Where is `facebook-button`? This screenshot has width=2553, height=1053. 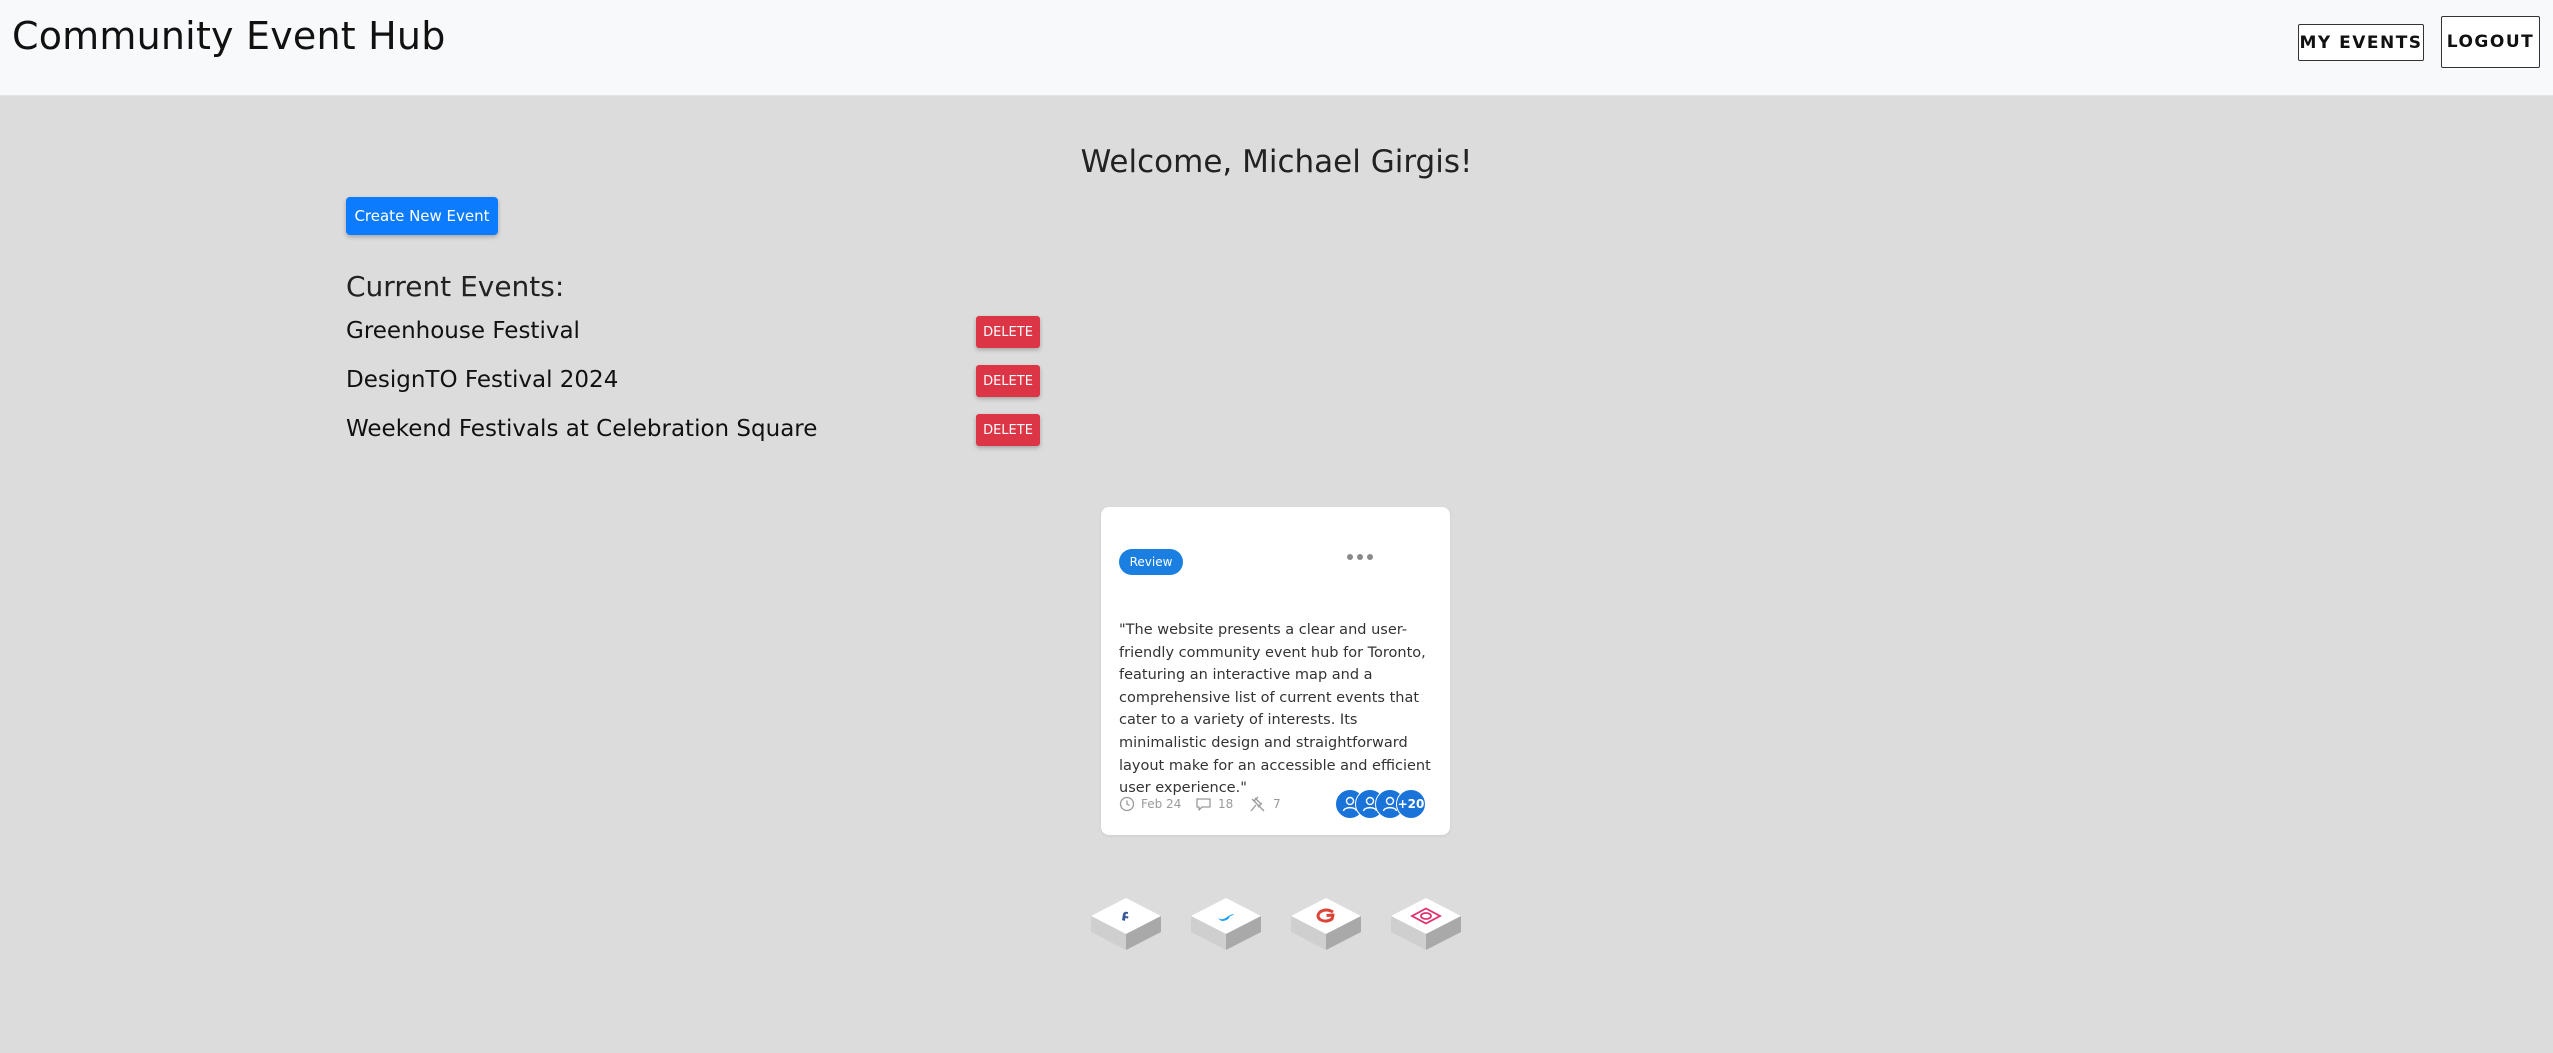 facebook-button is located at coordinates (1126, 924).